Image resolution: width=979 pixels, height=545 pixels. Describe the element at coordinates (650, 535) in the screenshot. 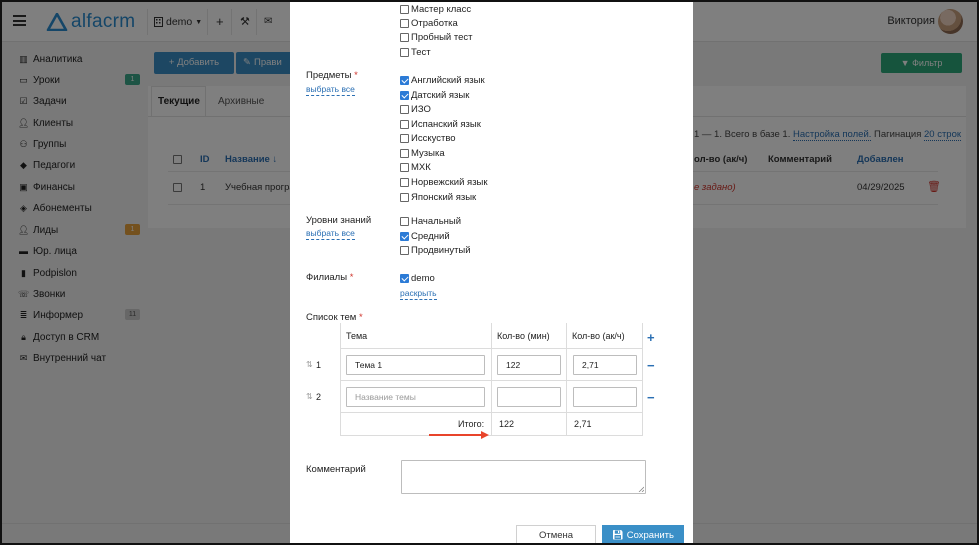

I see `save-button-label: Сохранить` at that location.